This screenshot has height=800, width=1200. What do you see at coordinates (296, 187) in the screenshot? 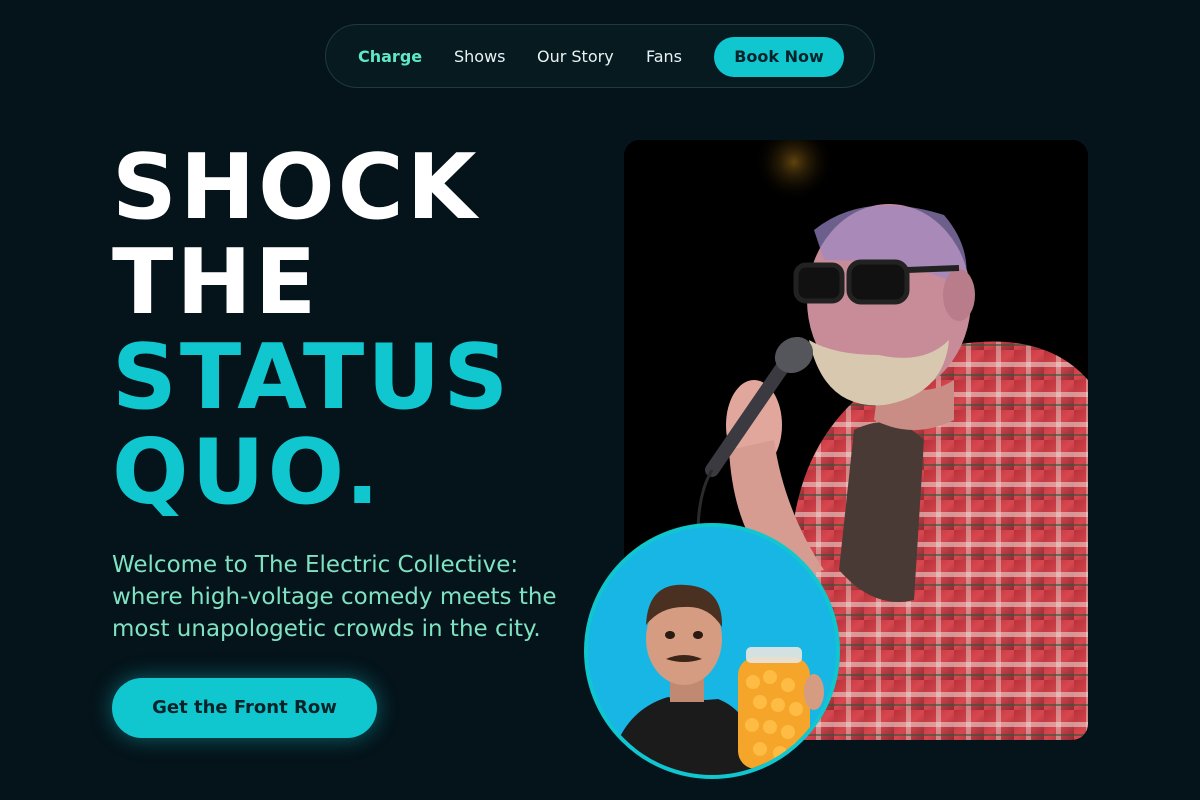
I see `headline-line-1: SHOCK` at bounding box center [296, 187].